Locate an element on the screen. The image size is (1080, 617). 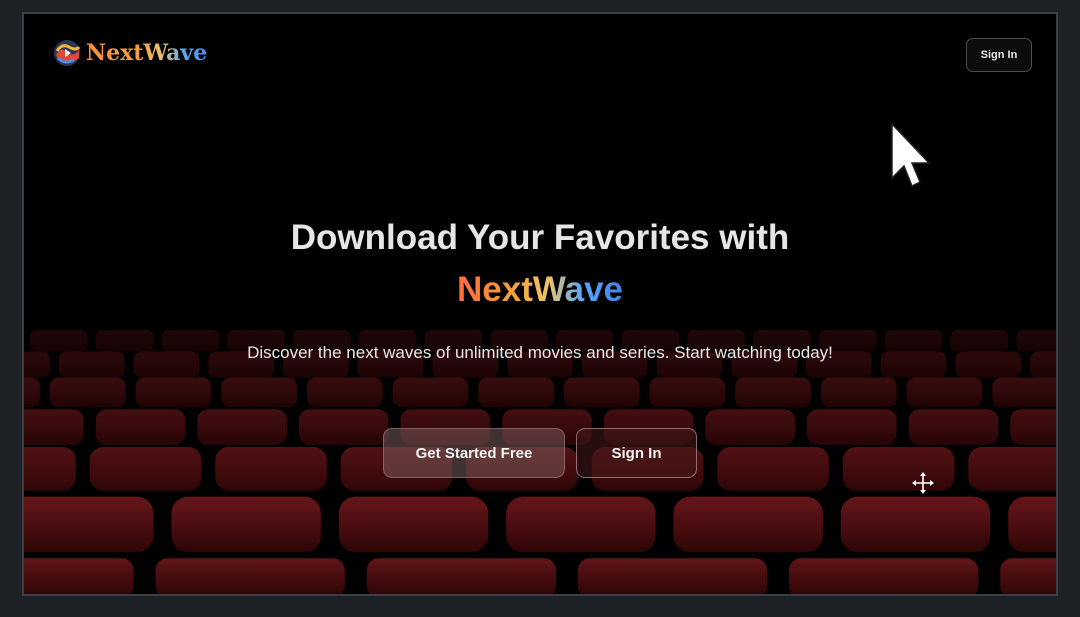
sign-in-button: Sign In is located at coordinates (636, 453).